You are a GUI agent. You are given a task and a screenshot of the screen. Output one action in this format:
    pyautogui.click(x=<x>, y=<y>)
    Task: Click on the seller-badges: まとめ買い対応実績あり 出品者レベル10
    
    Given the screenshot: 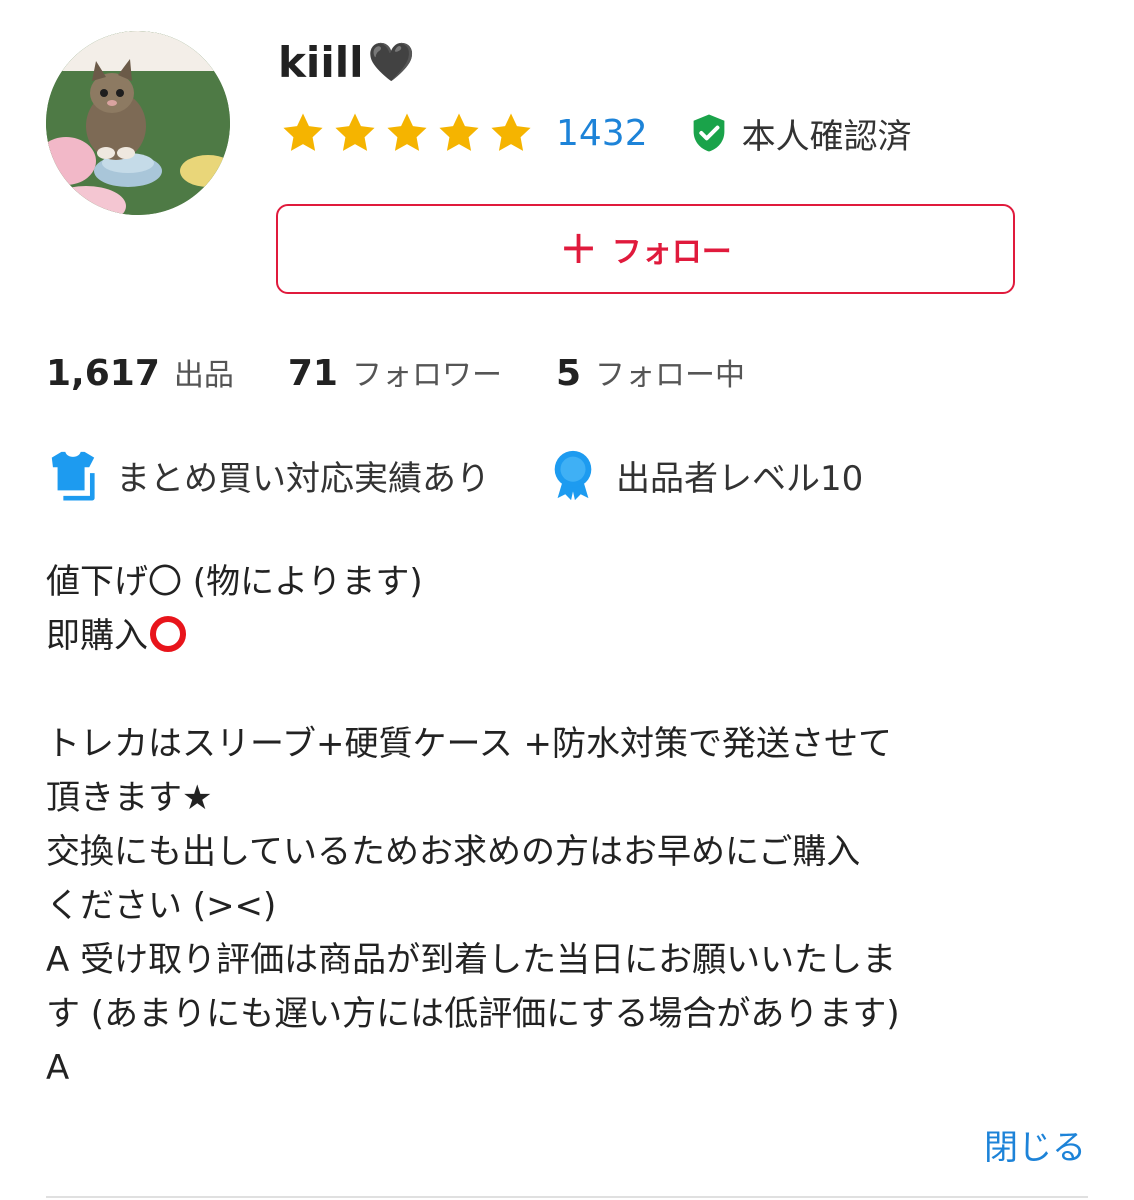 What is the action you would take?
    pyautogui.click(x=482, y=475)
    